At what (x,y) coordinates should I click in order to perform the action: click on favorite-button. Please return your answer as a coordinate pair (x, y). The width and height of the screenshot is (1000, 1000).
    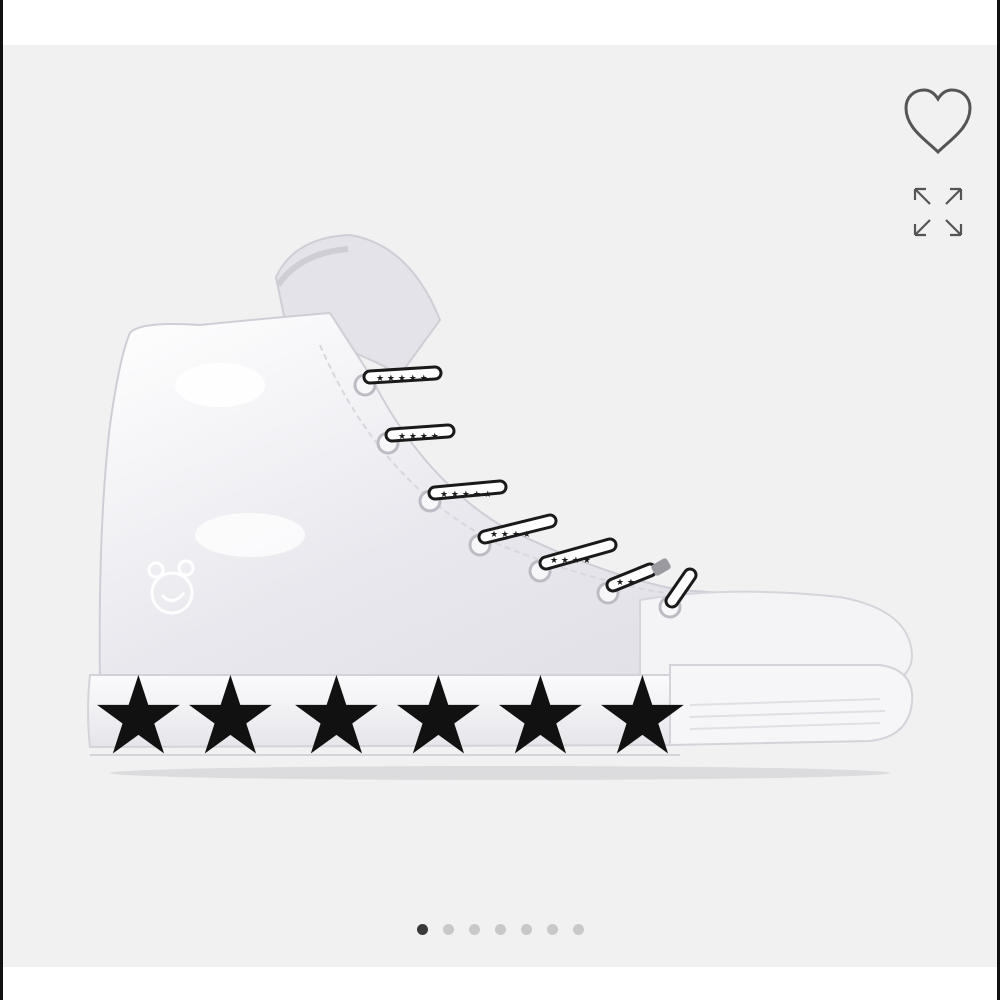
    Looking at the image, I should click on (938, 122).